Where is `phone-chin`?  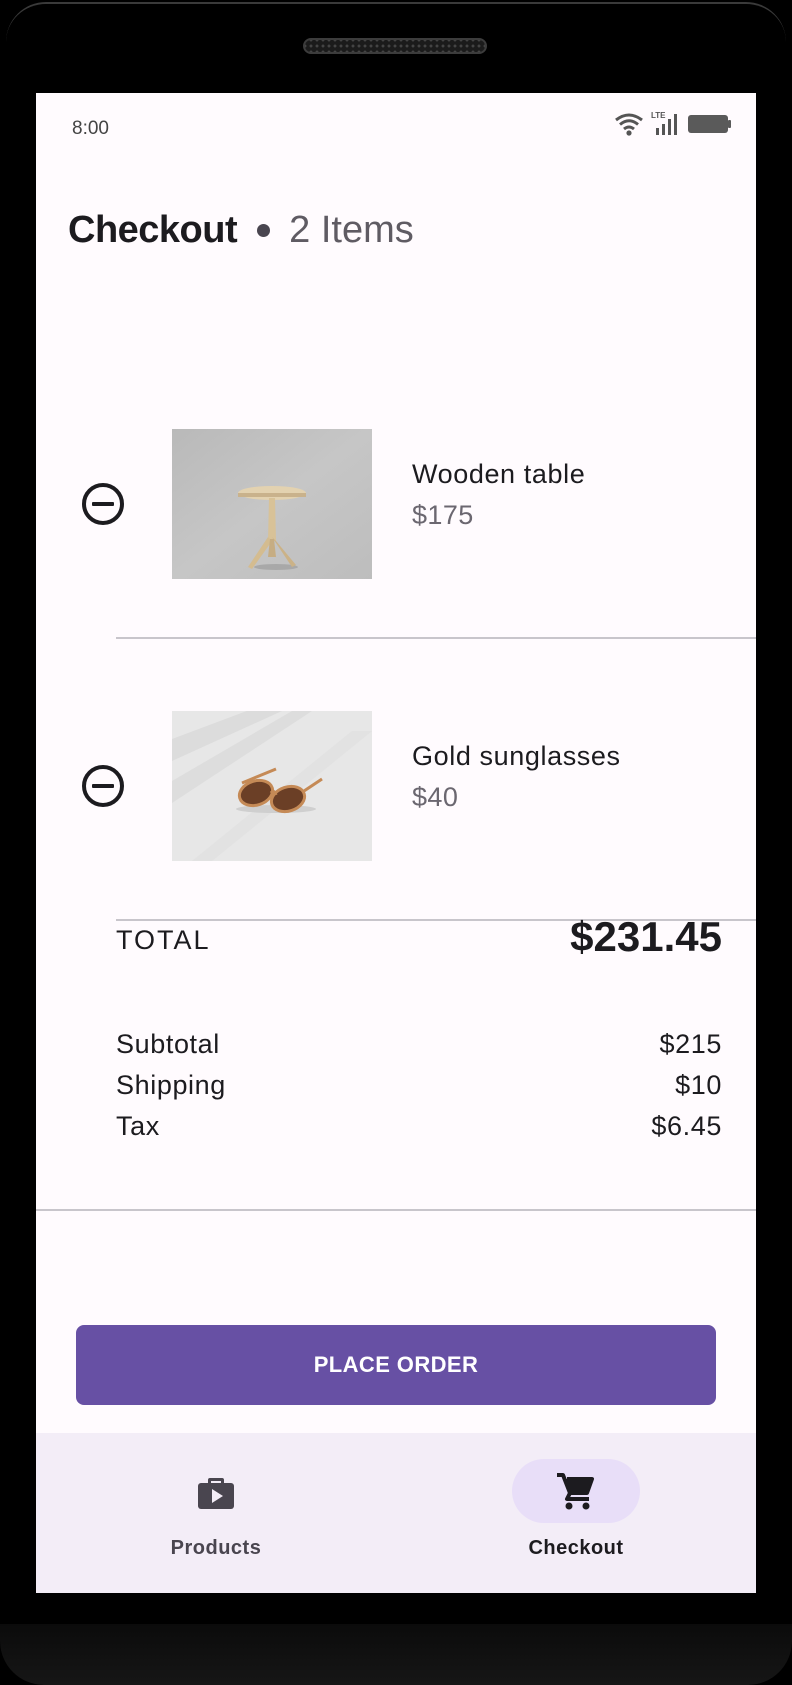
phone-chin is located at coordinates (396, 1654).